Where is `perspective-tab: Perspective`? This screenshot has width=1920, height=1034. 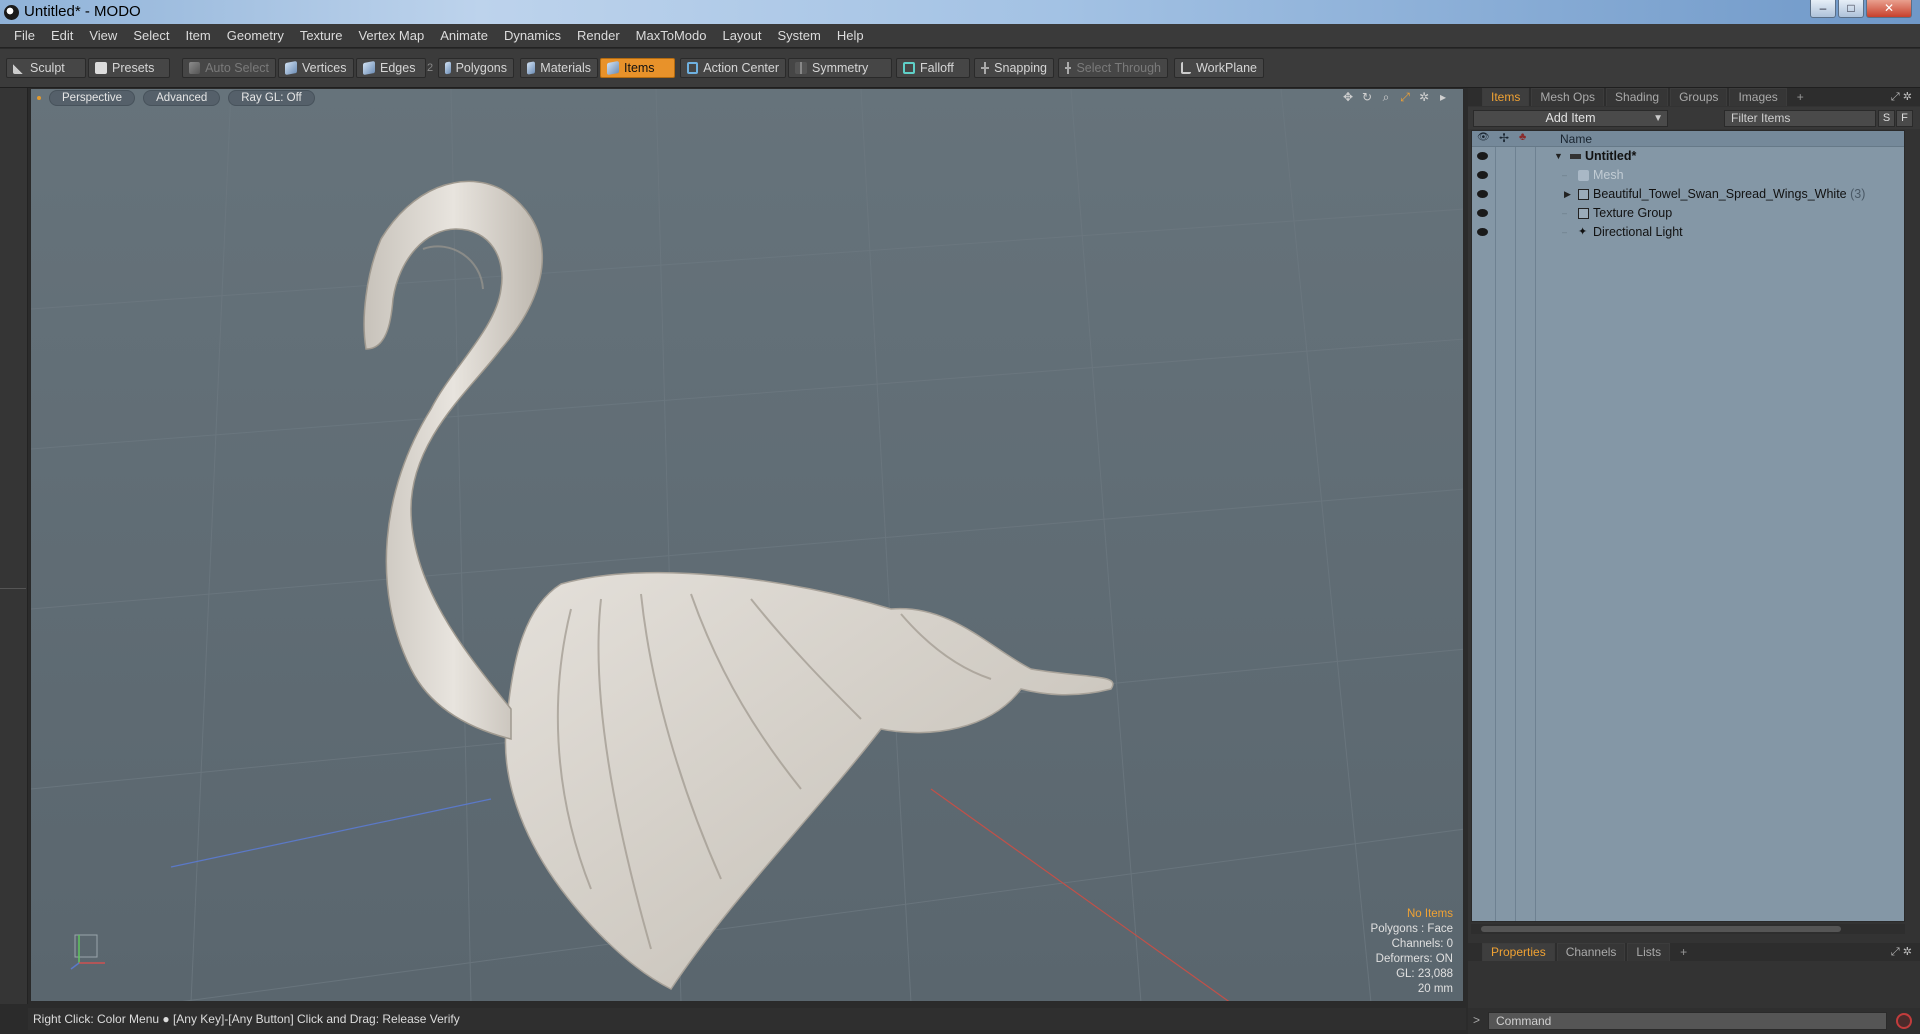 perspective-tab: Perspective is located at coordinates (92, 98).